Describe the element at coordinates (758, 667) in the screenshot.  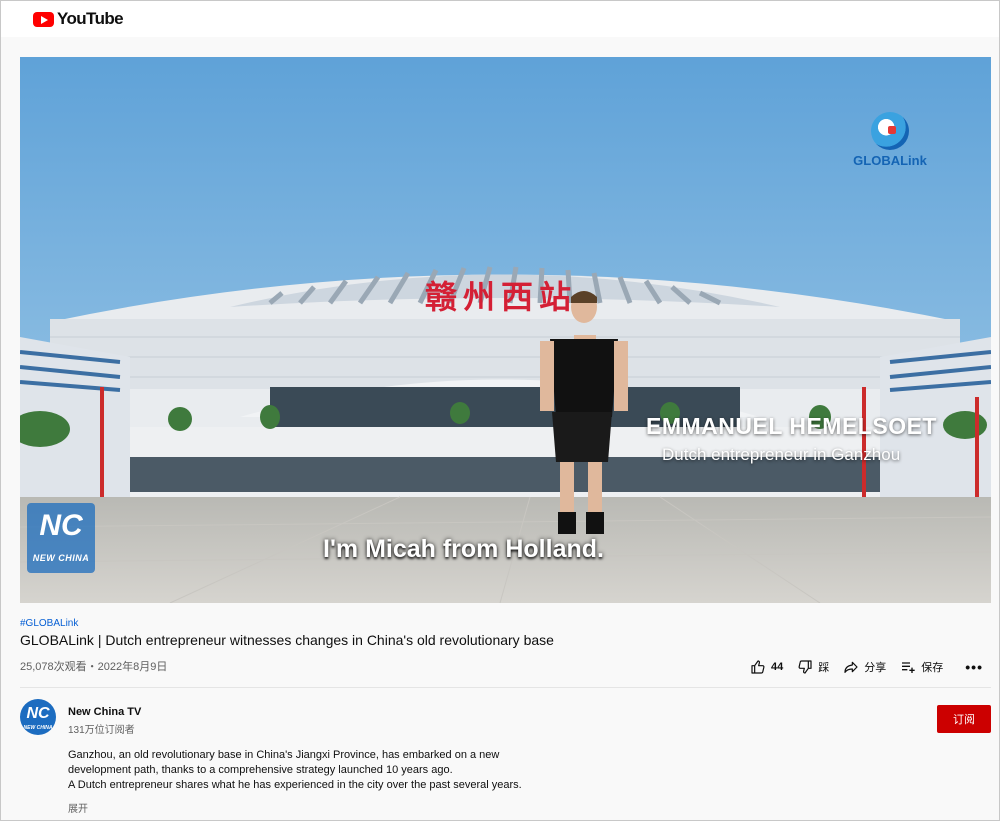
I see `thumbs-up-icon` at that location.